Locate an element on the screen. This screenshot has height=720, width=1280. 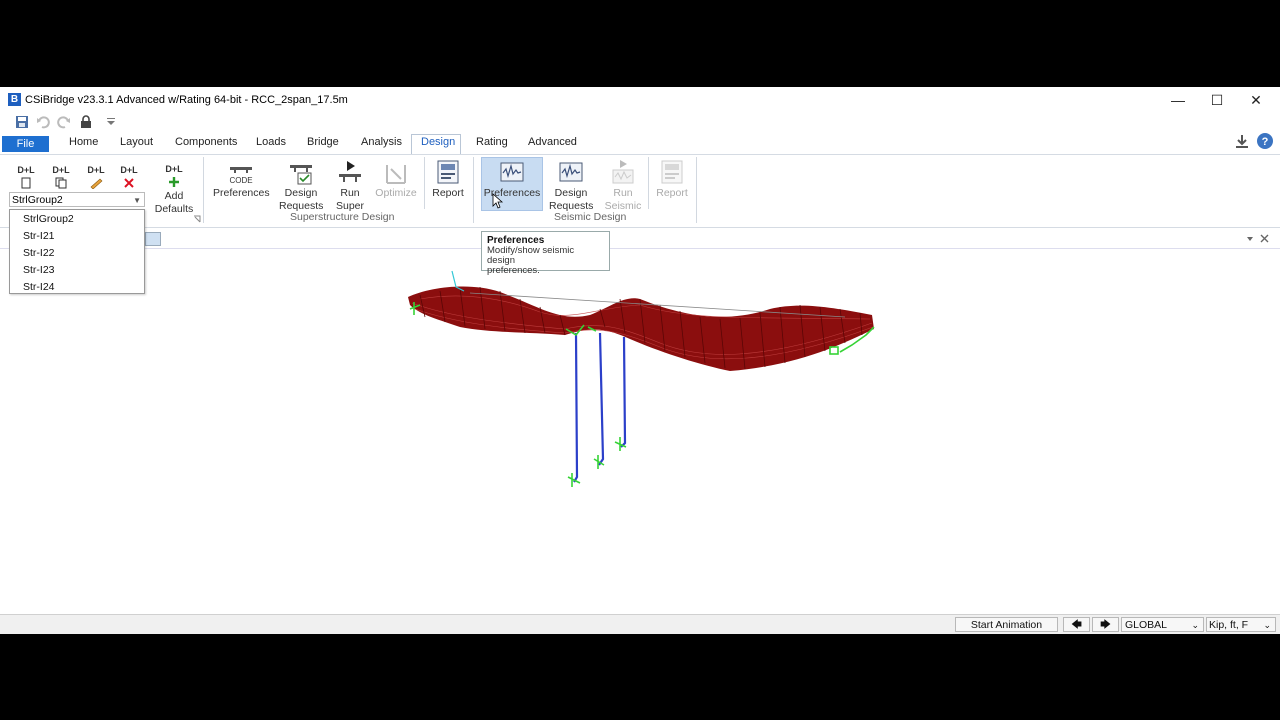
maximize-button: ☐ is located at coordinates (1217, 100).